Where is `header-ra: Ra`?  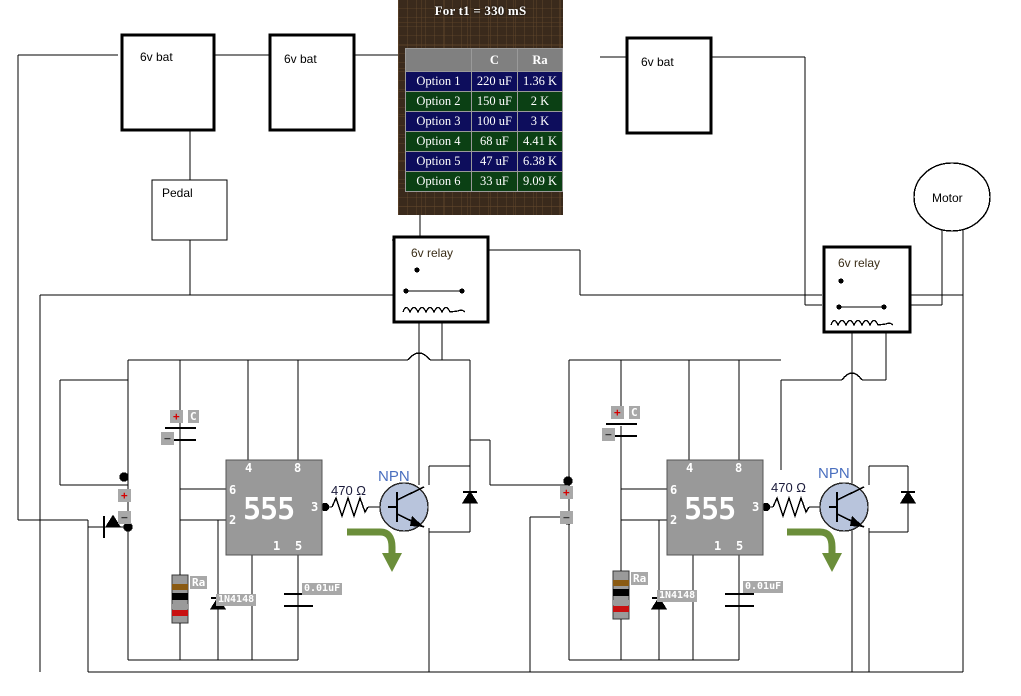 header-ra: Ra is located at coordinates (540, 60).